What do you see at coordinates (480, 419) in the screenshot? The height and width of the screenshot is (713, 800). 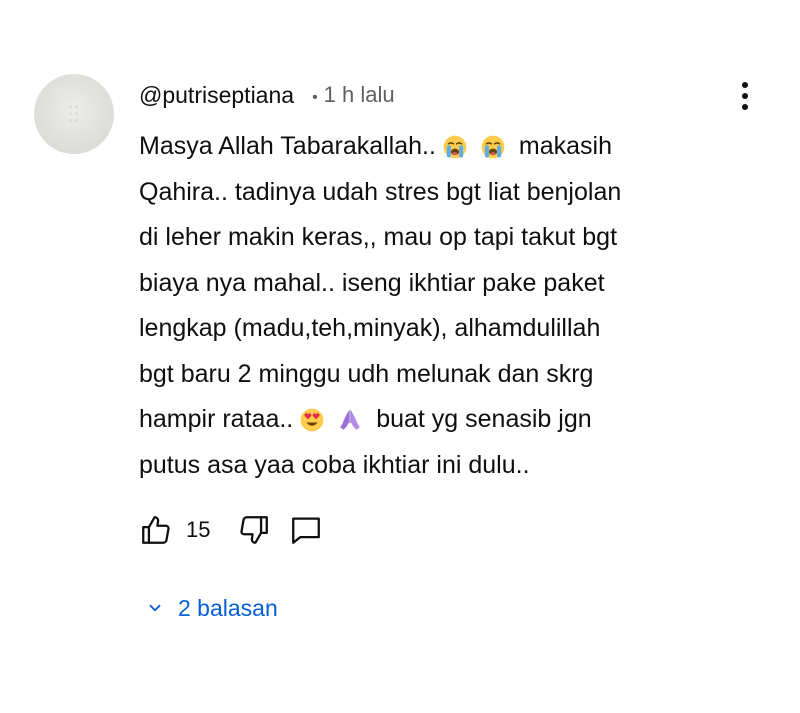 I see `comment-text-span: buat yg senasib jgn` at bounding box center [480, 419].